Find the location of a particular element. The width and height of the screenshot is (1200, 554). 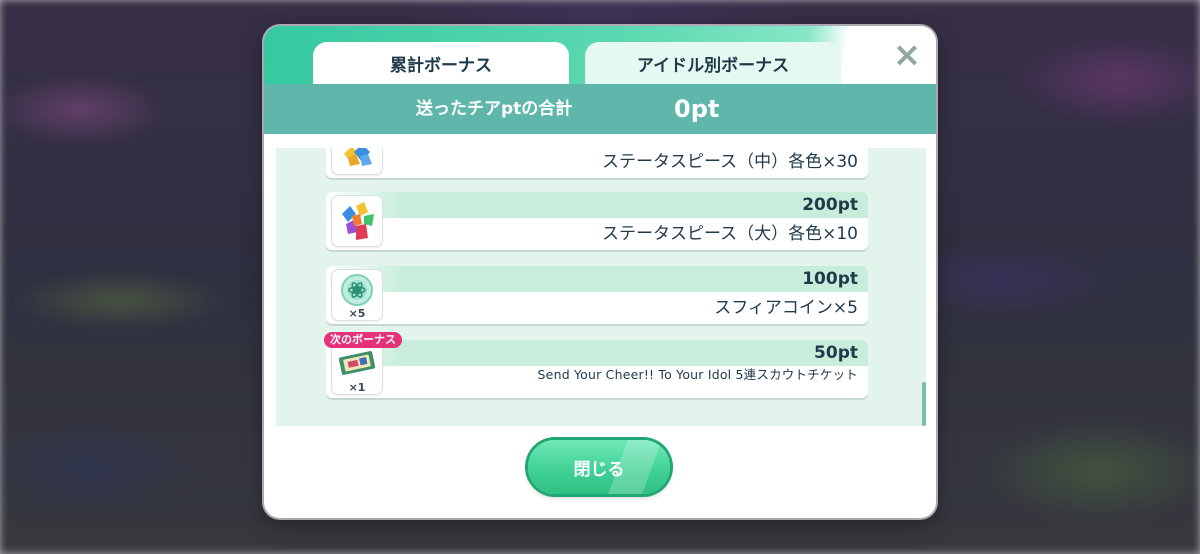

reward-row: 200pt ステータスピース（大）各色×10 is located at coordinates (597, 221).